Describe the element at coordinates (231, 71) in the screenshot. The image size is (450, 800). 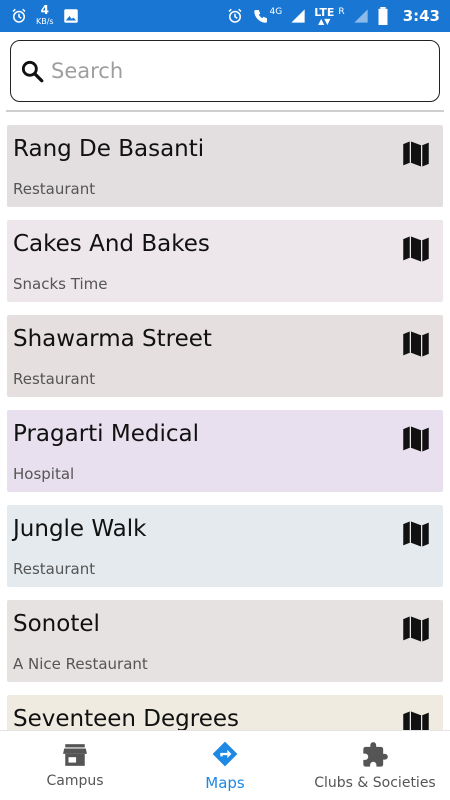
I see `search-input` at that location.